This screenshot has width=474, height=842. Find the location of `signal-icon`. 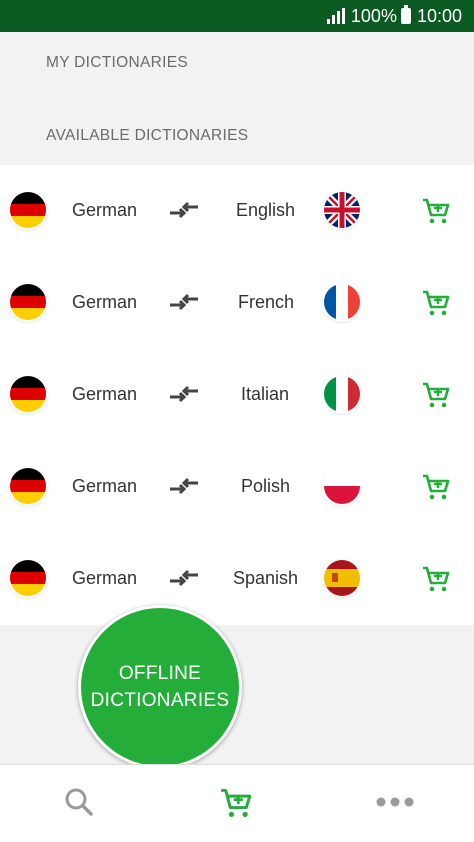

signal-icon is located at coordinates (335, 16).